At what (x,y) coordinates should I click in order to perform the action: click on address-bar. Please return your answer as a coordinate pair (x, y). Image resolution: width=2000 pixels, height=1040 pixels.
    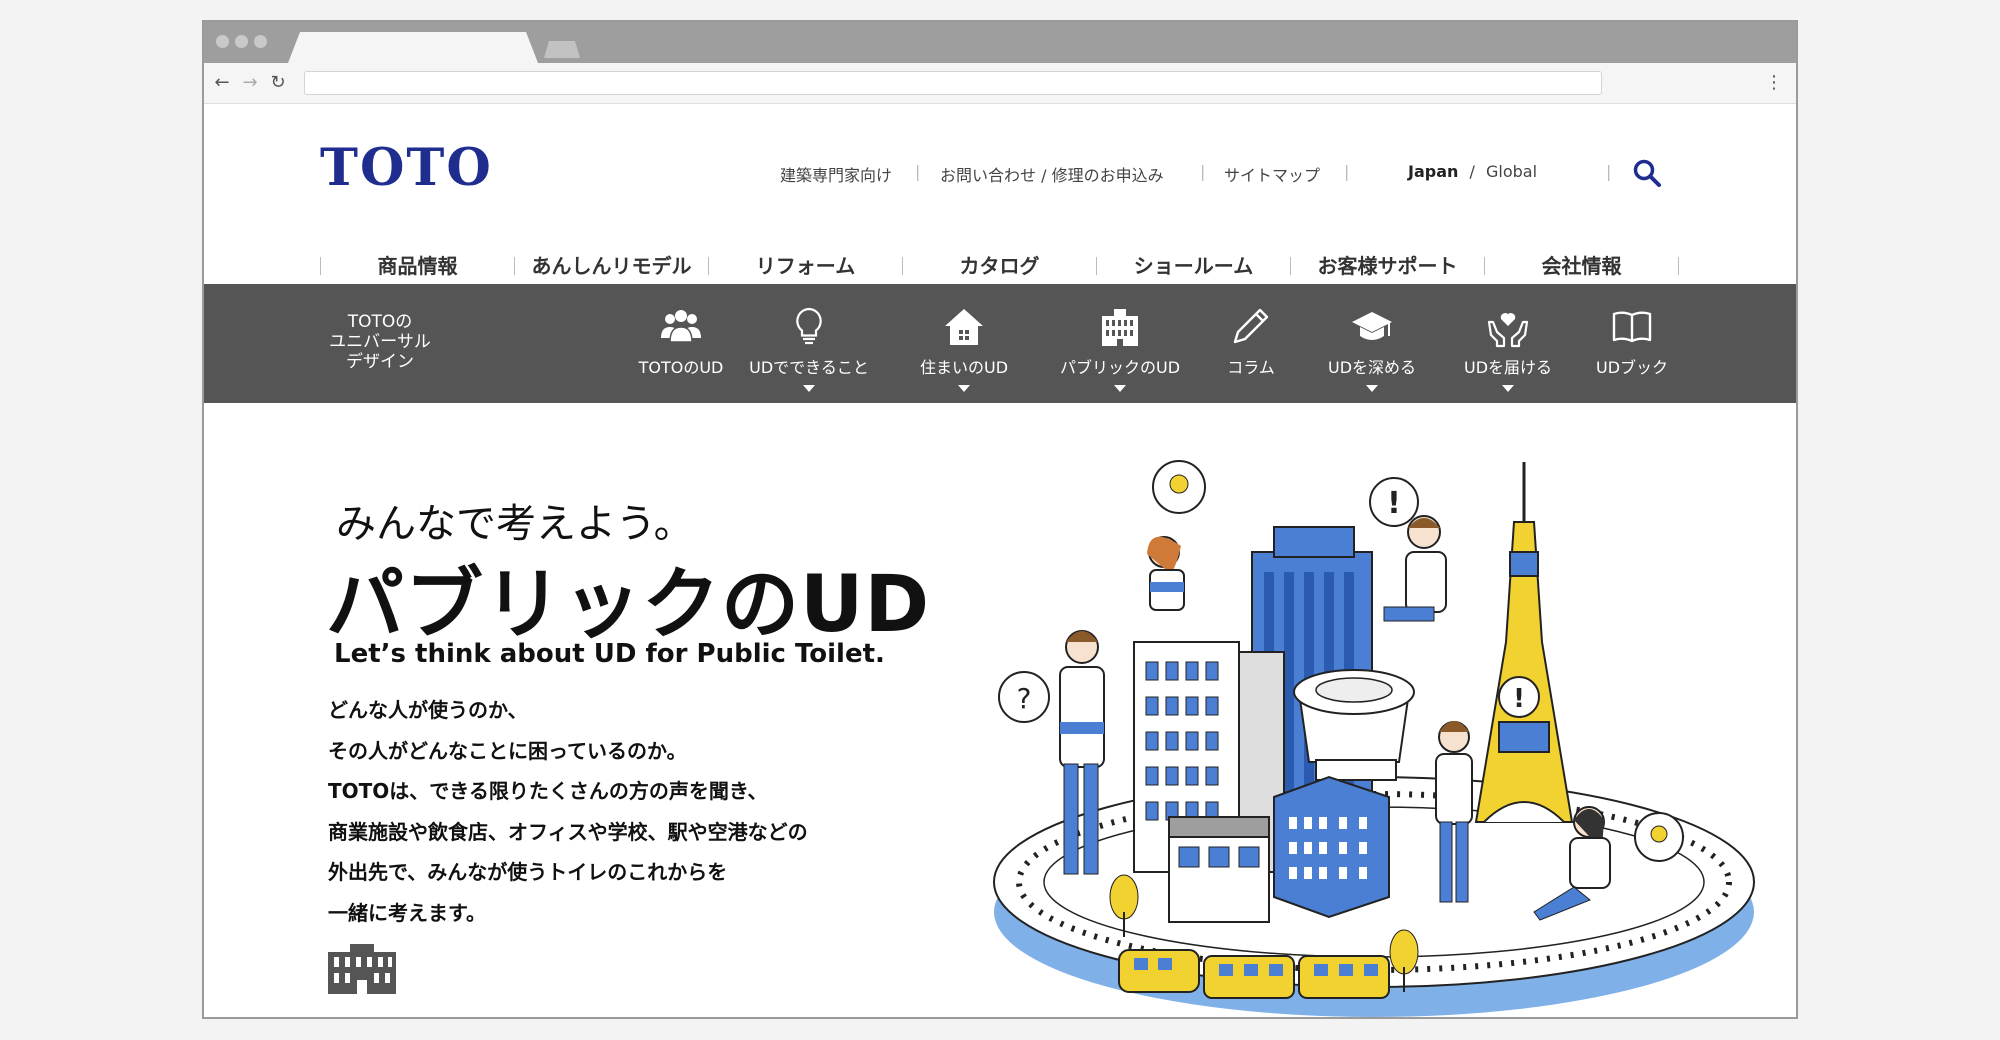
    Looking at the image, I should click on (953, 83).